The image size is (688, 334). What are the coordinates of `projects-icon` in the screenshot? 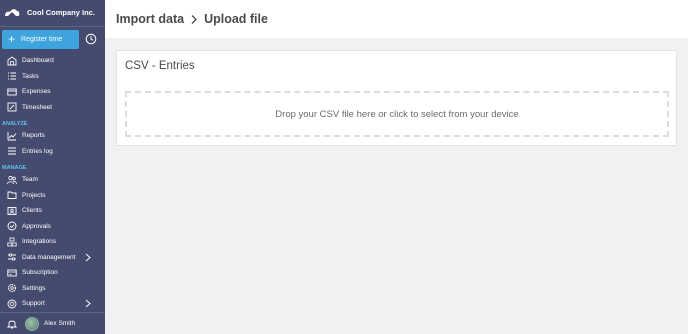 It's located at (12, 195).